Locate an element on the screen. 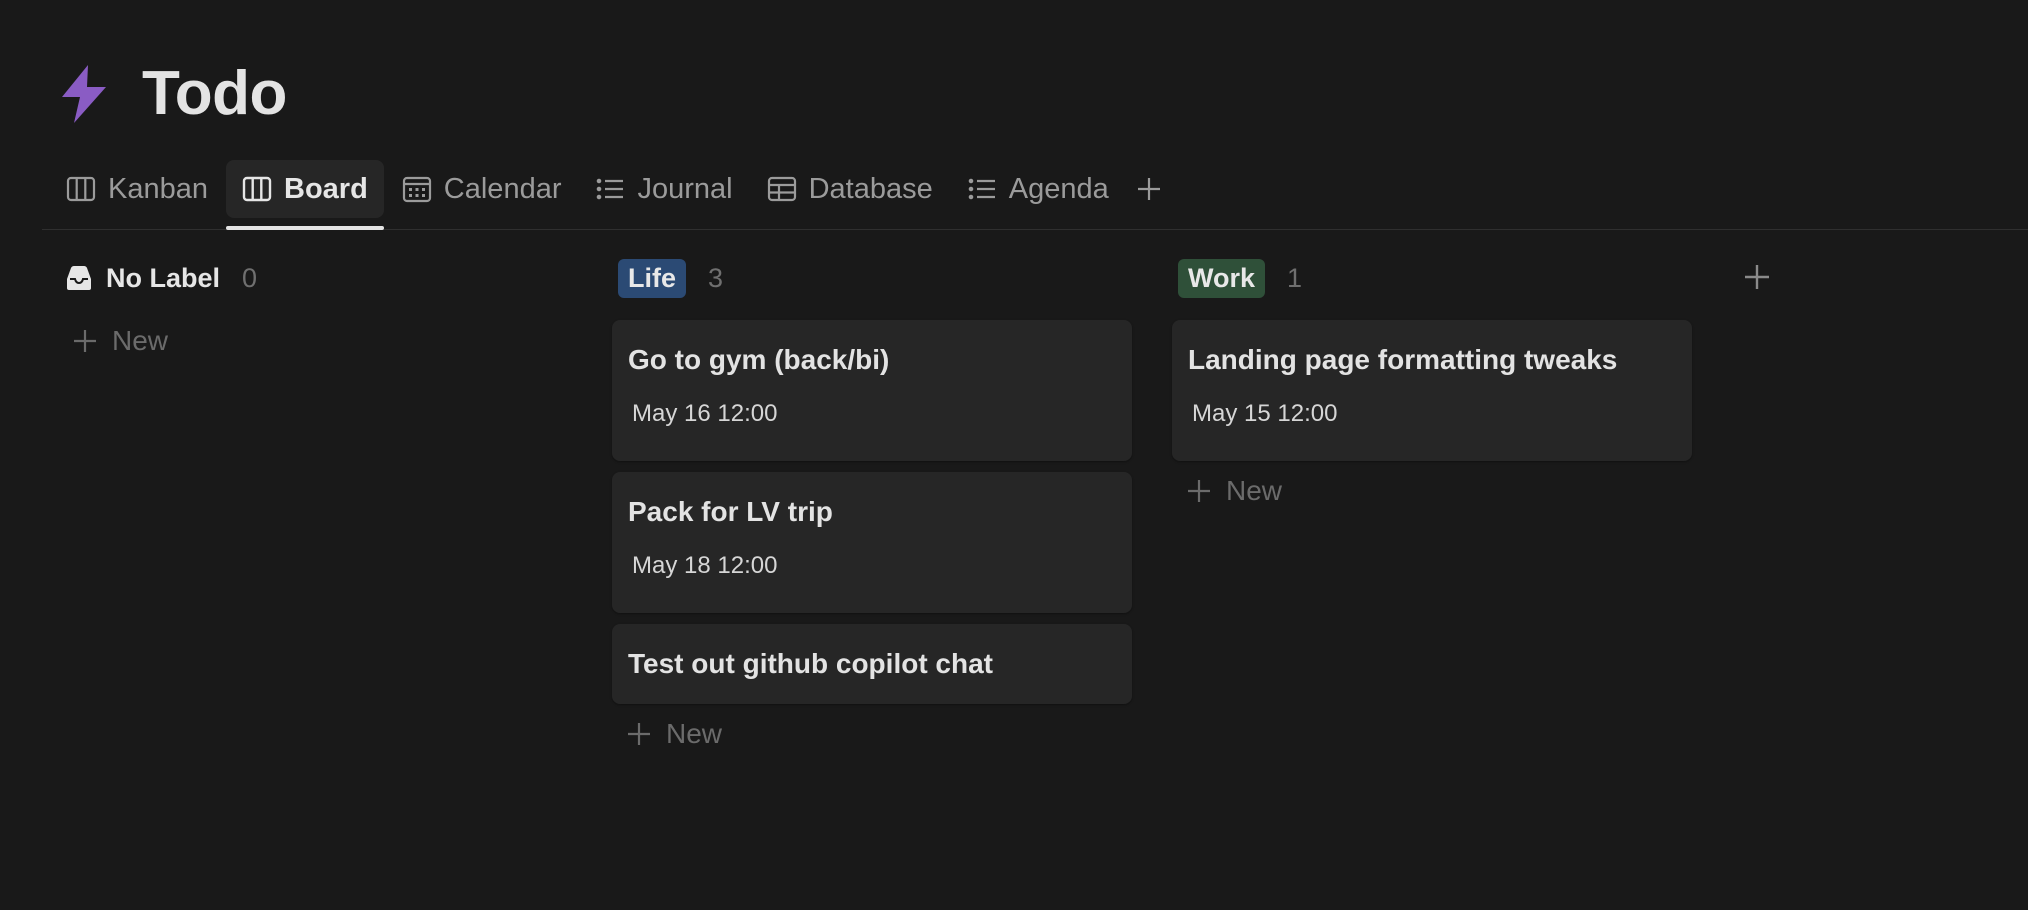 The height and width of the screenshot is (910, 2028). tab-board: Board is located at coordinates (305, 195).